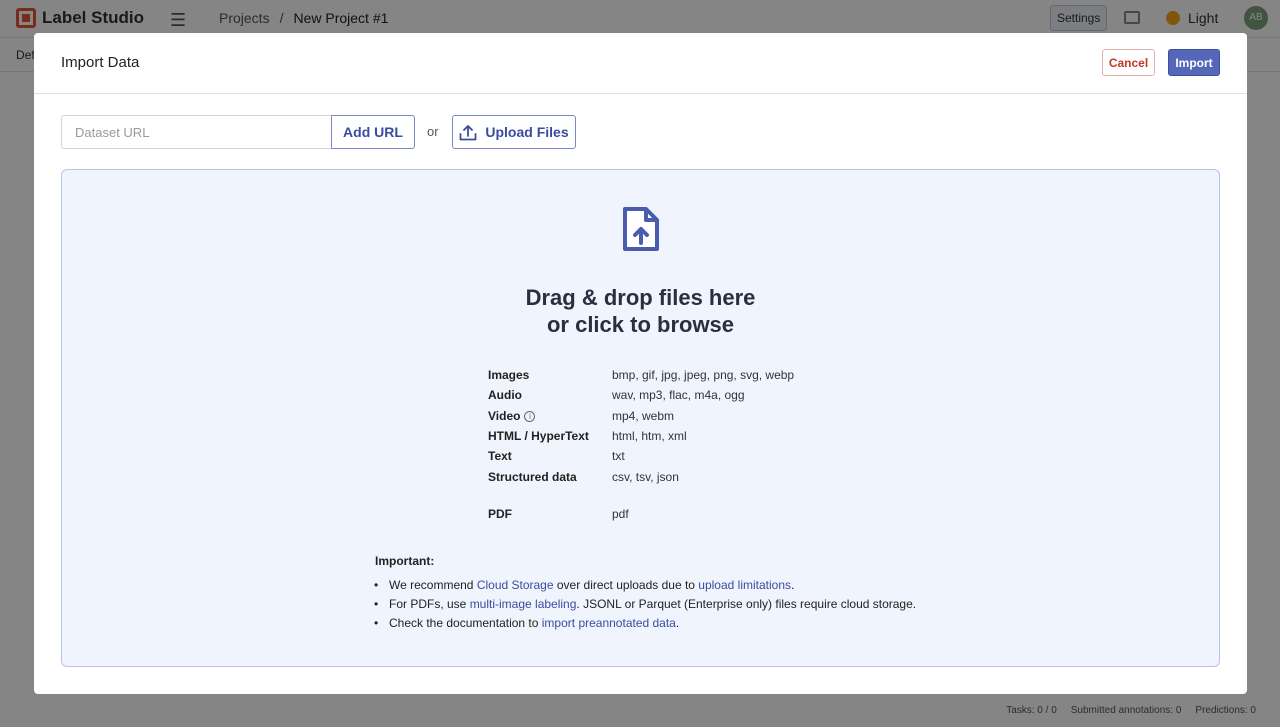 This screenshot has height=727, width=1280. I want to click on format-name: Images, so click(509, 375).